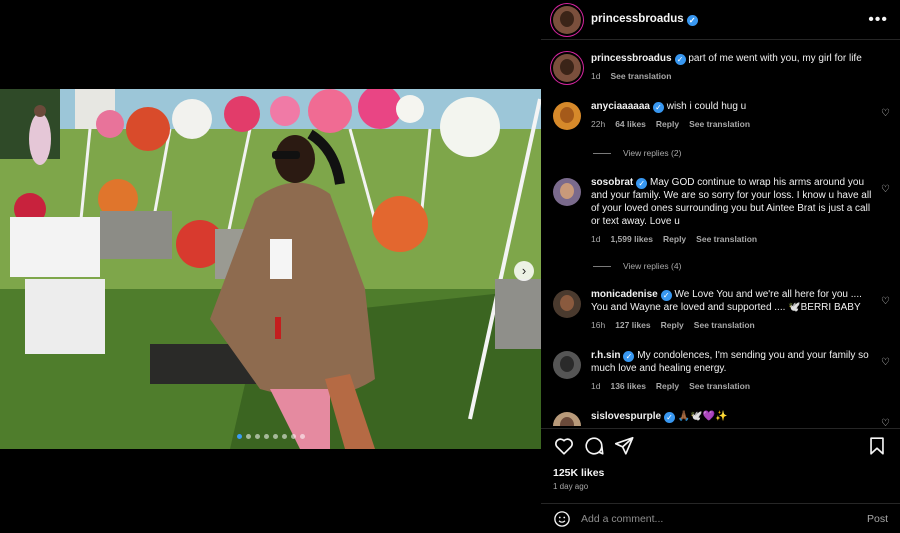 The image size is (900, 533). I want to click on comment-item: sislovespurple ✓ 🙏🏾🕊️💜✨ ♡, so click(722, 418).